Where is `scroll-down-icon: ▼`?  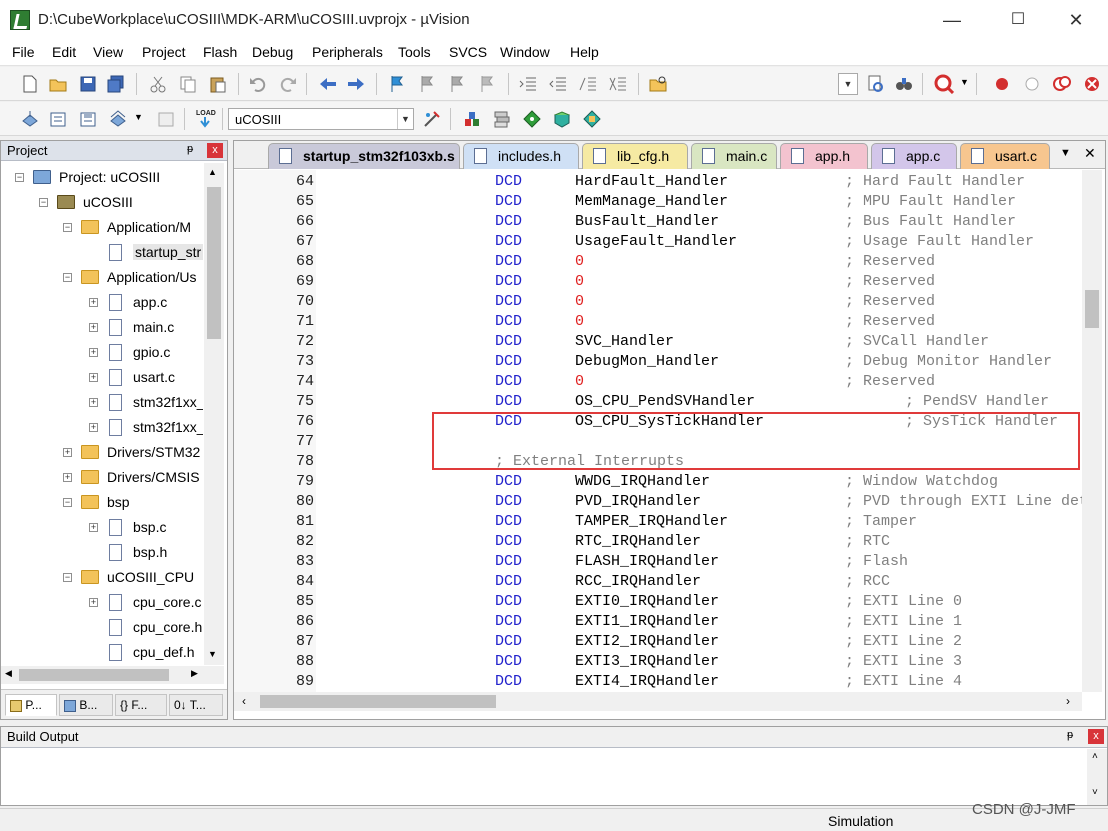
scroll-down-icon: ▼ is located at coordinates (212, 654).